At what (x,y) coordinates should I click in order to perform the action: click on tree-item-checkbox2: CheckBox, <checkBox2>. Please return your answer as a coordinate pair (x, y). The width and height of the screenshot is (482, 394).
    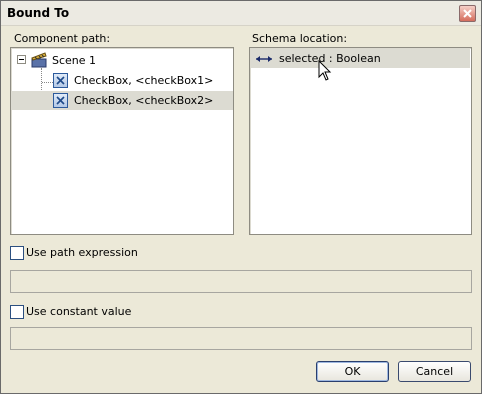
    Looking at the image, I should click on (122, 100).